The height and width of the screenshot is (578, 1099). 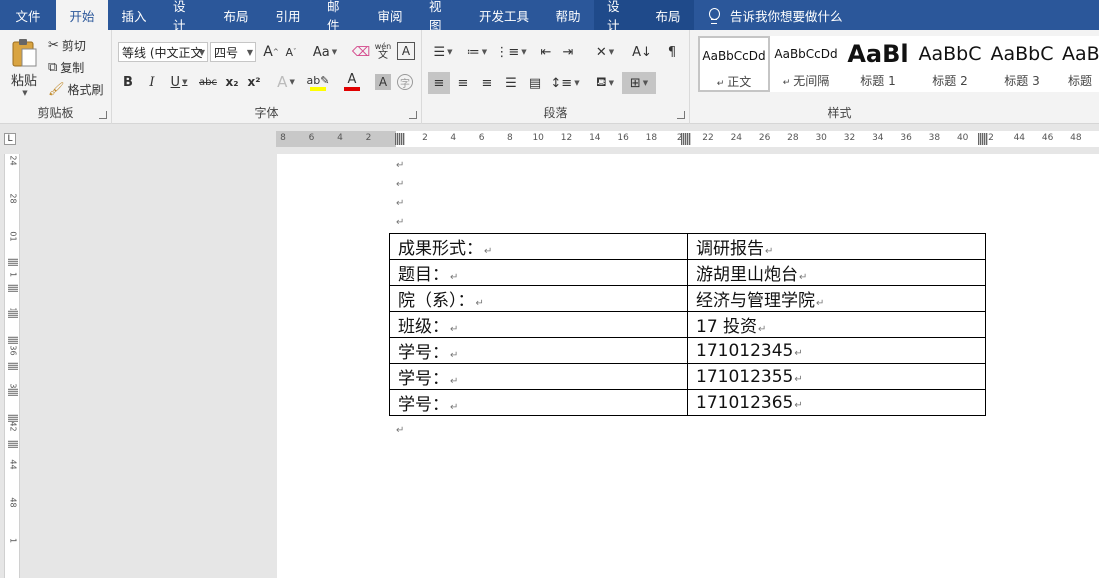 What do you see at coordinates (546, 52) in the screenshot?
I see `decrease-indent-button: ⇤` at bounding box center [546, 52].